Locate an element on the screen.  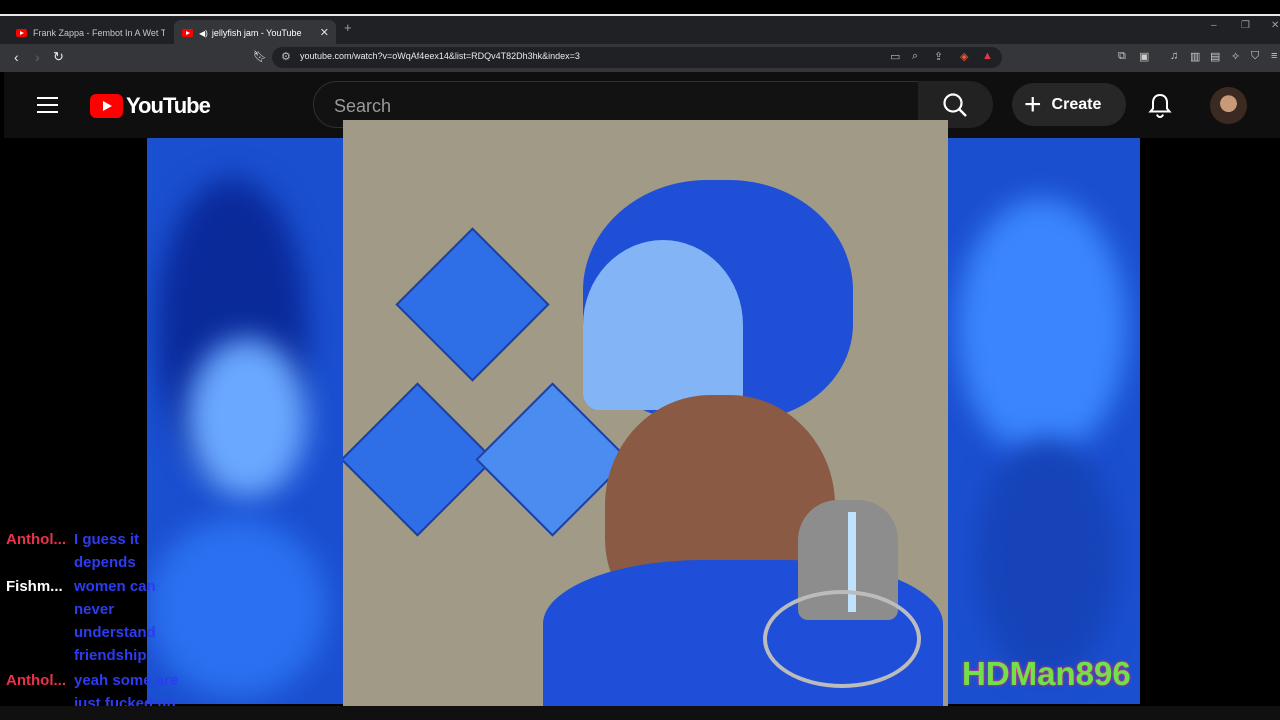
forward-icon: › is located at coordinates (37, 57).